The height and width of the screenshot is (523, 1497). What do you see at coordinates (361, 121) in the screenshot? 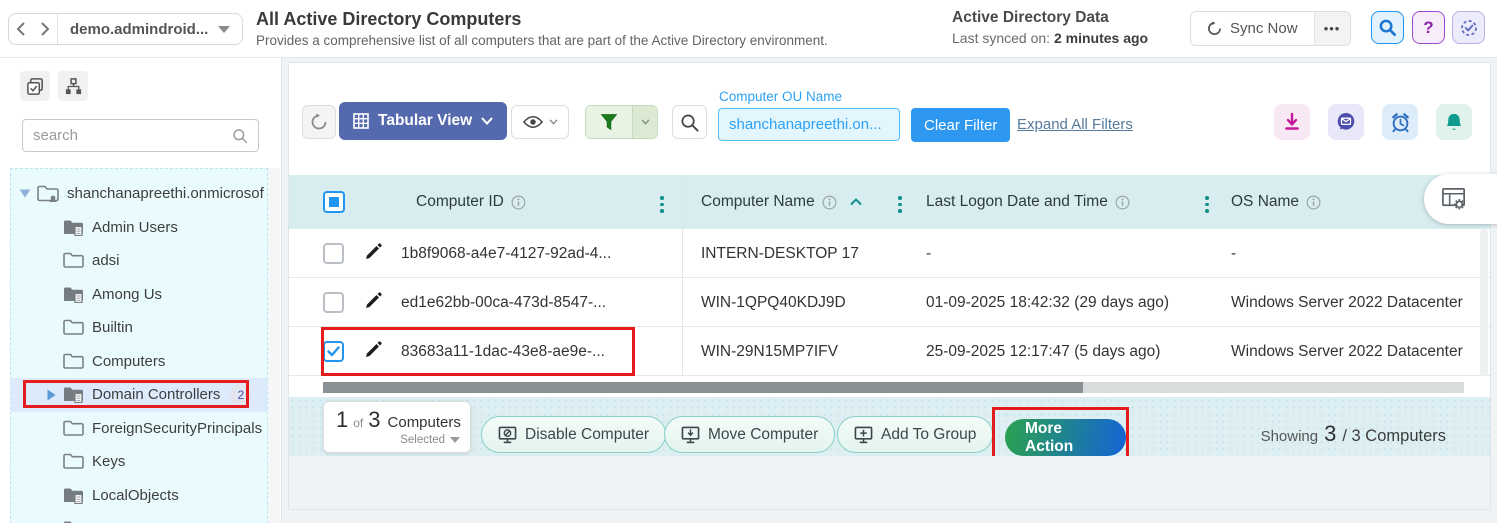
I see `table-grid-icon` at bounding box center [361, 121].